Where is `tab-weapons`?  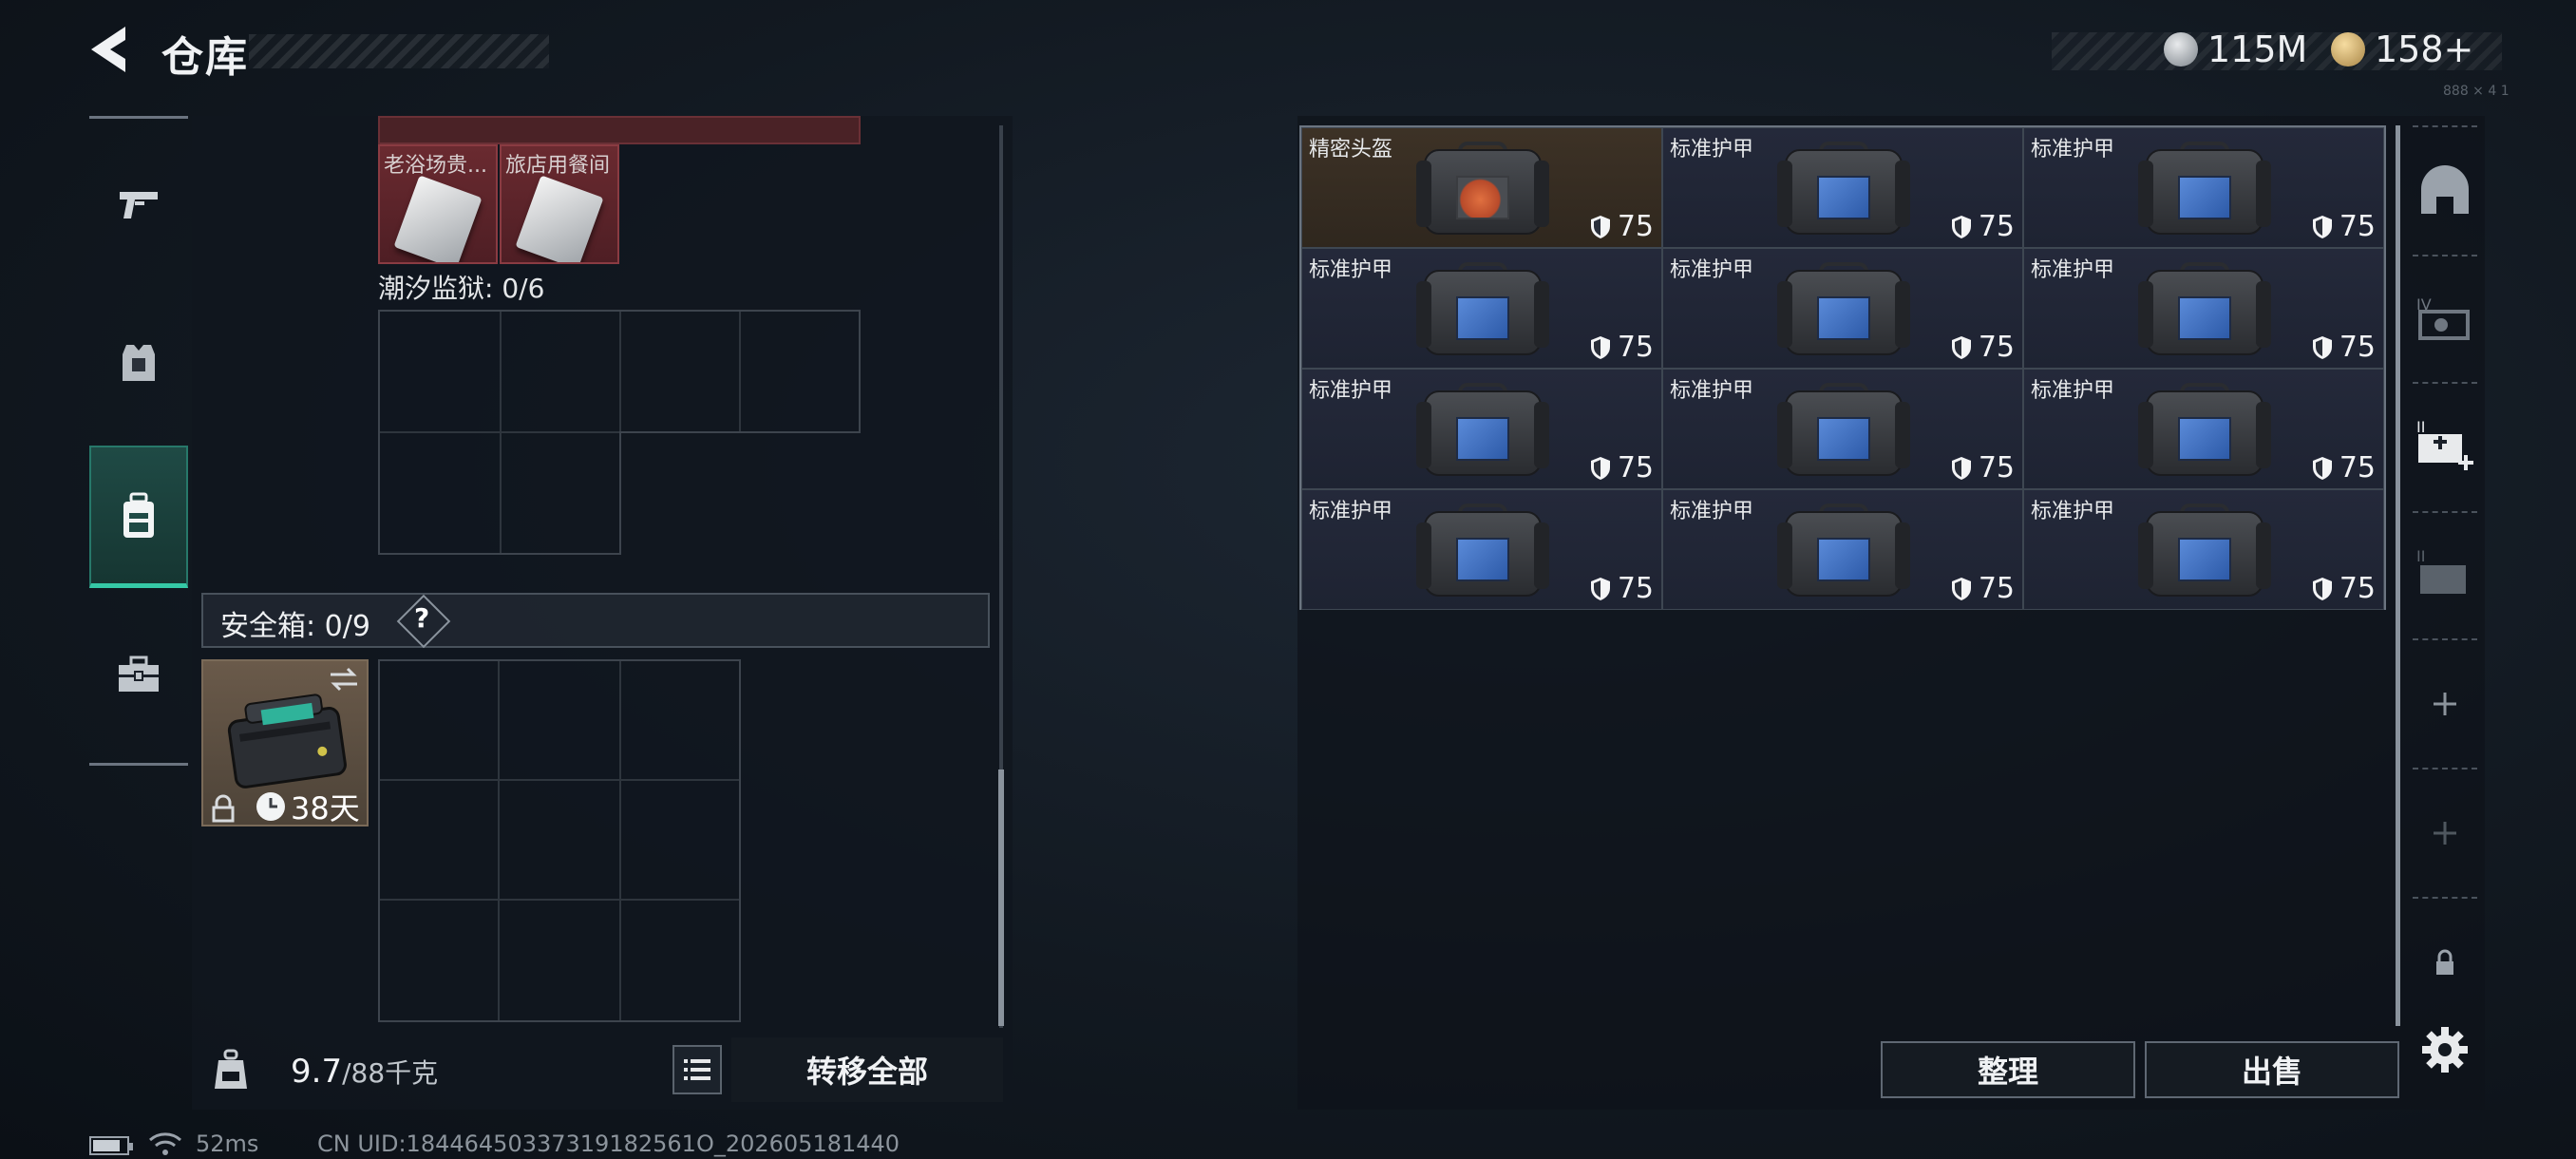 tab-weapons is located at coordinates (138, 205).